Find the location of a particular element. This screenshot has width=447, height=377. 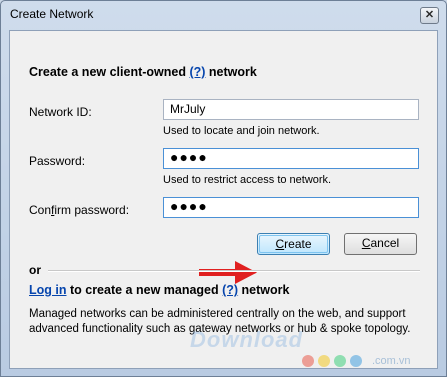

confirm-password-value: ●●●● is located at coordinates (189, 206).